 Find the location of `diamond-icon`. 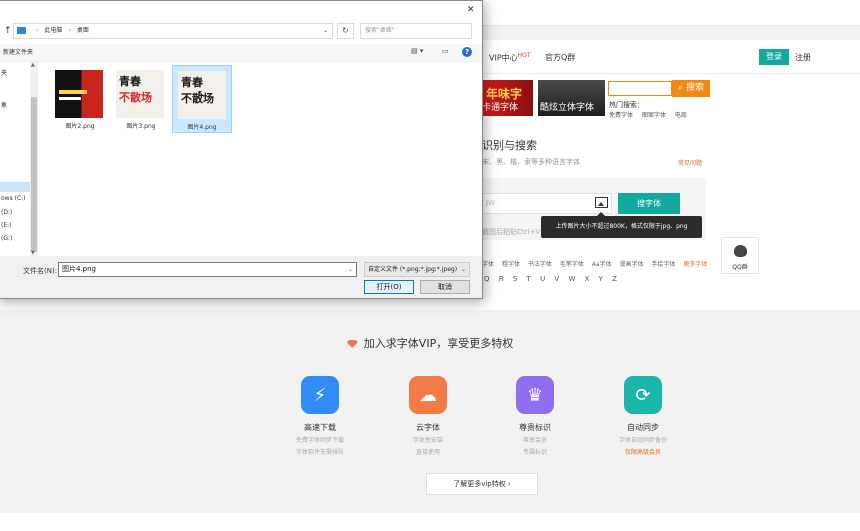

diamond-icon is located at coordinates (352, 344).